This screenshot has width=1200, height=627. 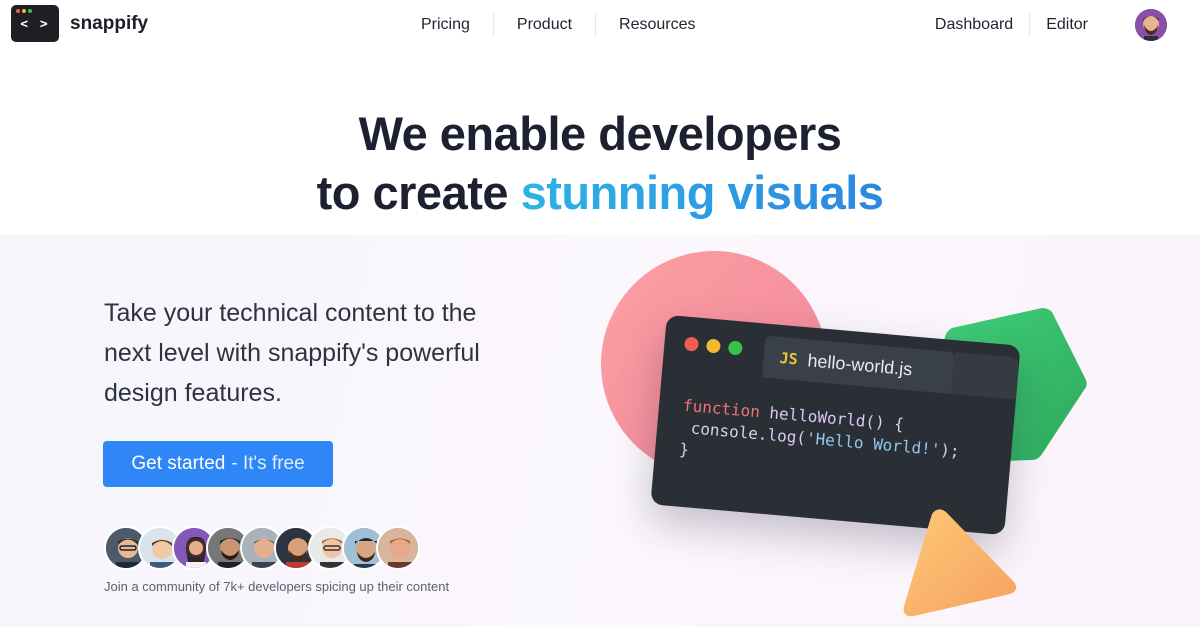 I want to click on file-name: hello-world.js, so click(x=860, y=364).